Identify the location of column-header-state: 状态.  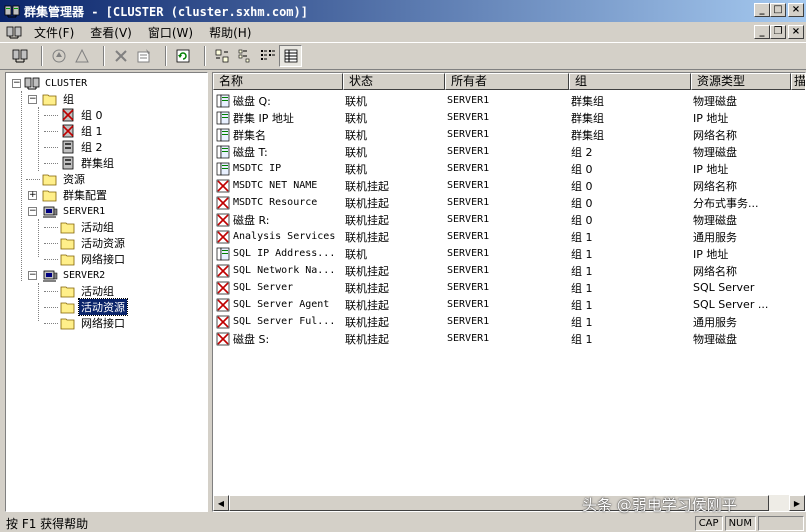
(394, 81).